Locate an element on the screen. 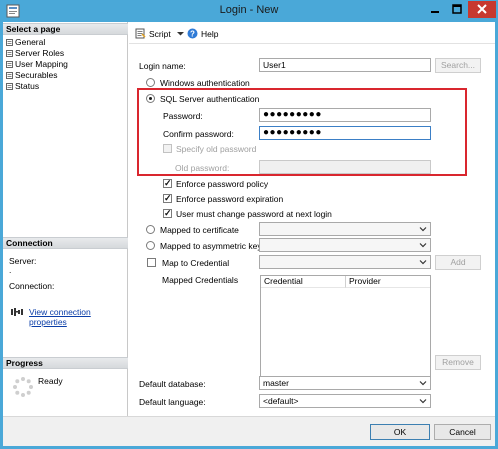 Image resolution: width=498 pixels, height=449 pixels. close-button is located at coordinates (482, 9).